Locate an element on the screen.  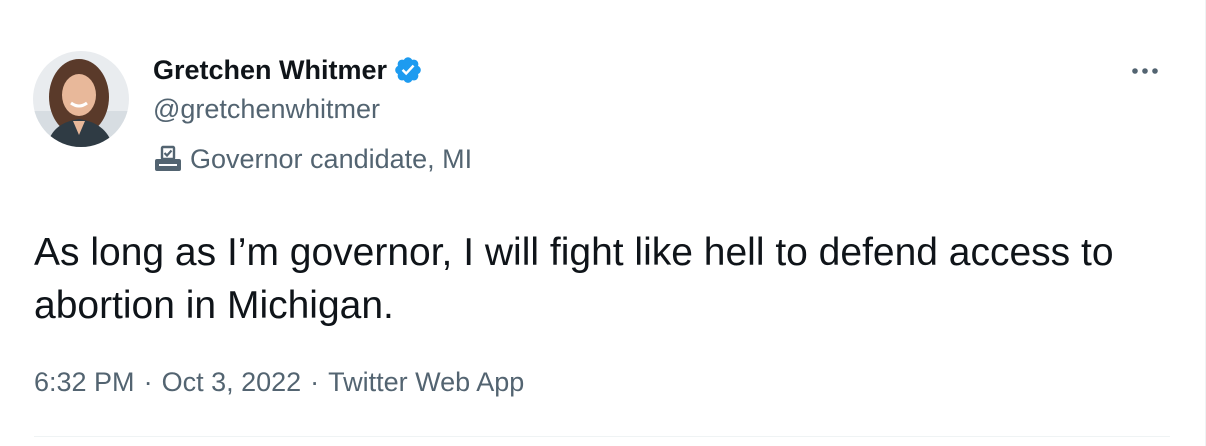
tweet-meta: 6:32 PM · Oct 3, 2022 · Twitter Web App is located at coordinates (279, 382).